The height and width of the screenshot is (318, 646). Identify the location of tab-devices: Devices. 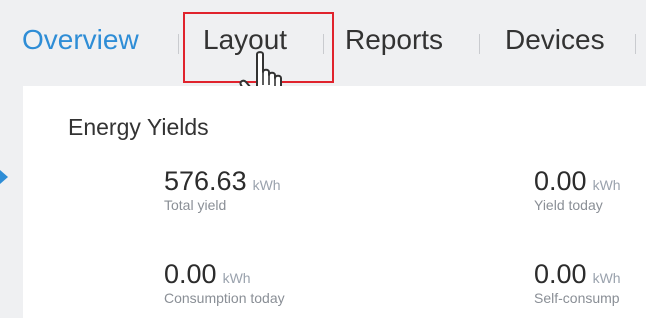
(555, 40).